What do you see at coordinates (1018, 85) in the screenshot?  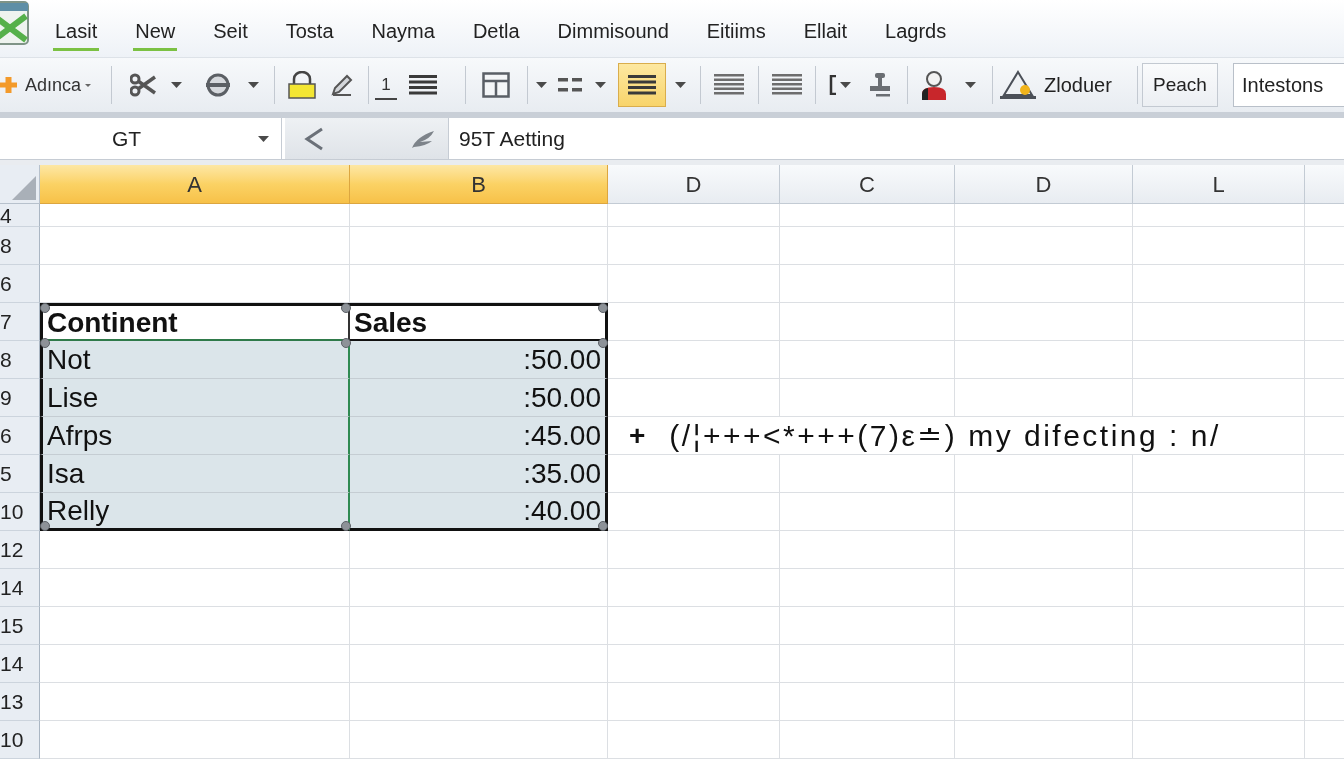 I see `triangle-icon` at bounding box center [1018, 85].